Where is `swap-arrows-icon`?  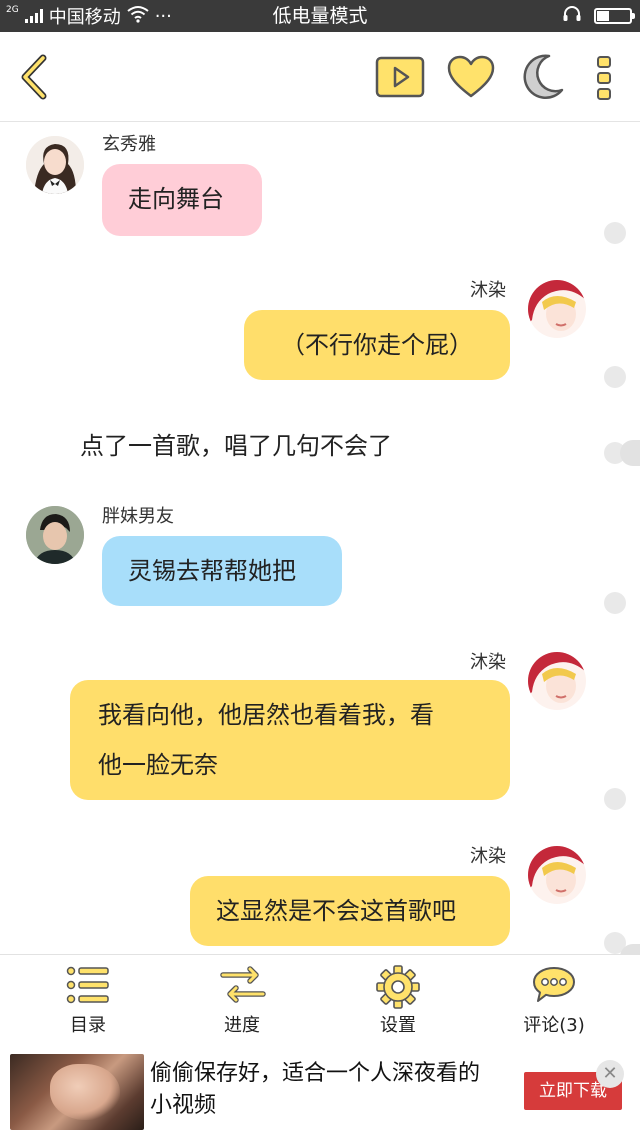 swap-arrows-icon is located at coordinates (243, 984).